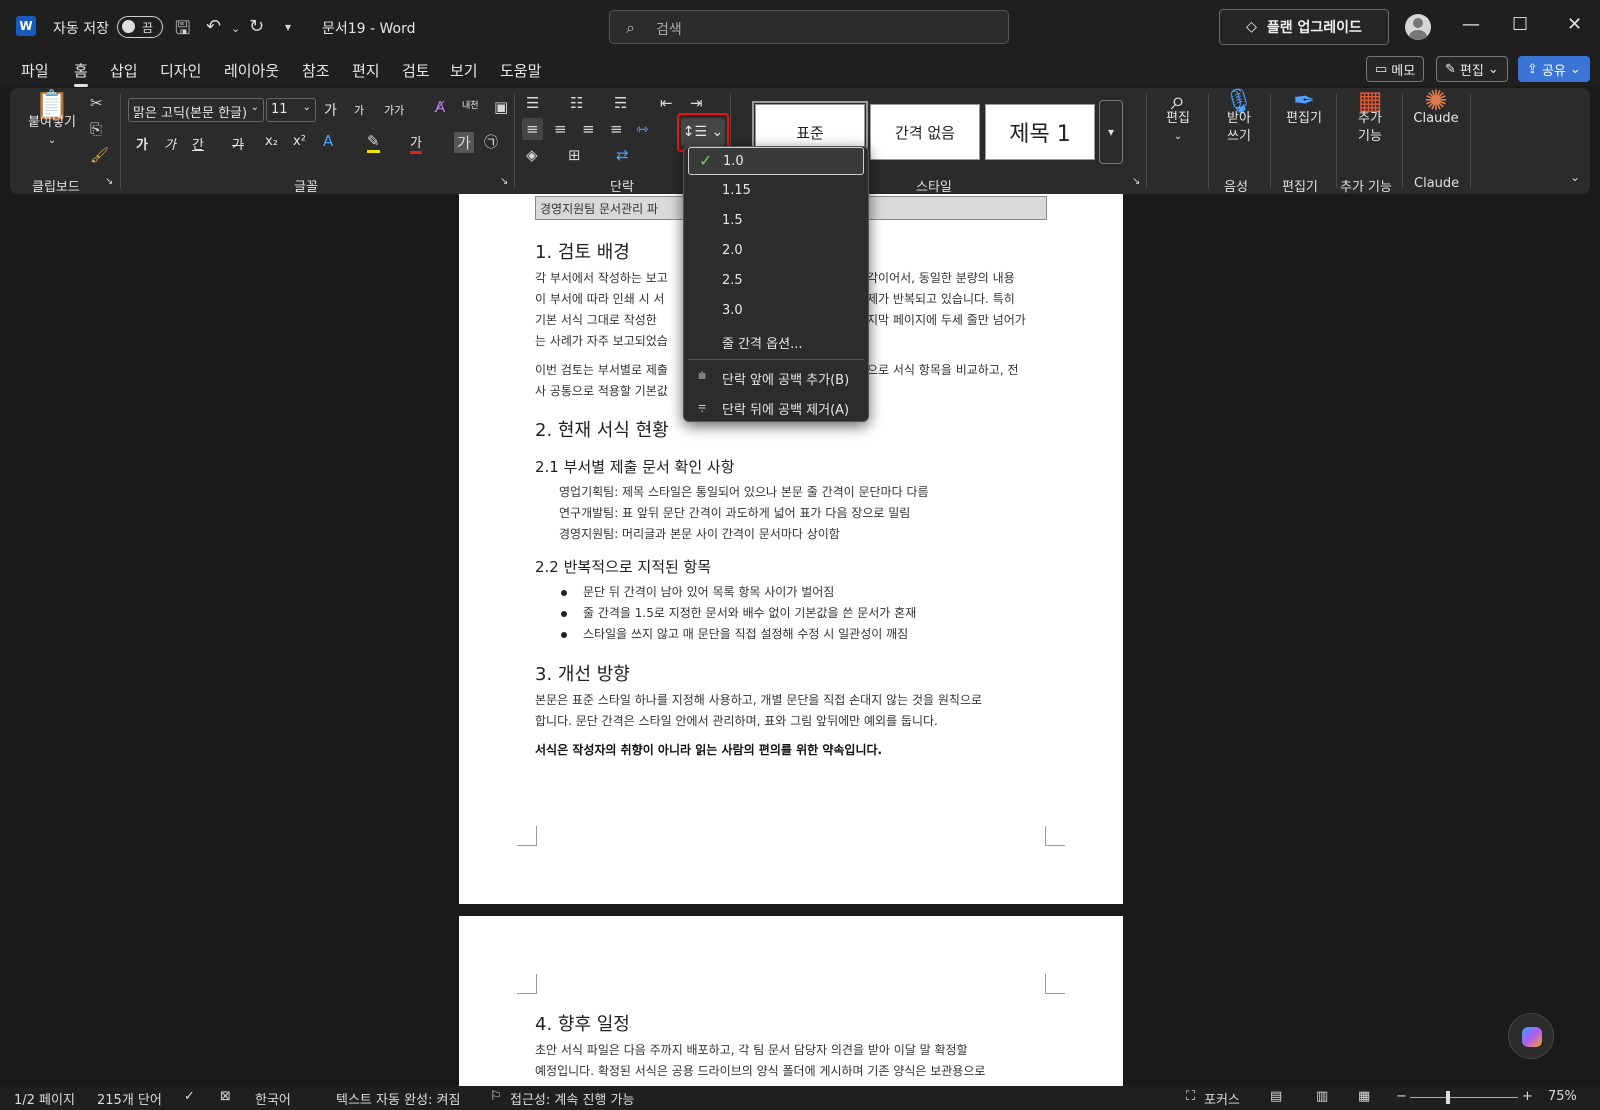 The image size is (1600, 1110). I want to click on grow-font-button: 가, so click(330, 110).